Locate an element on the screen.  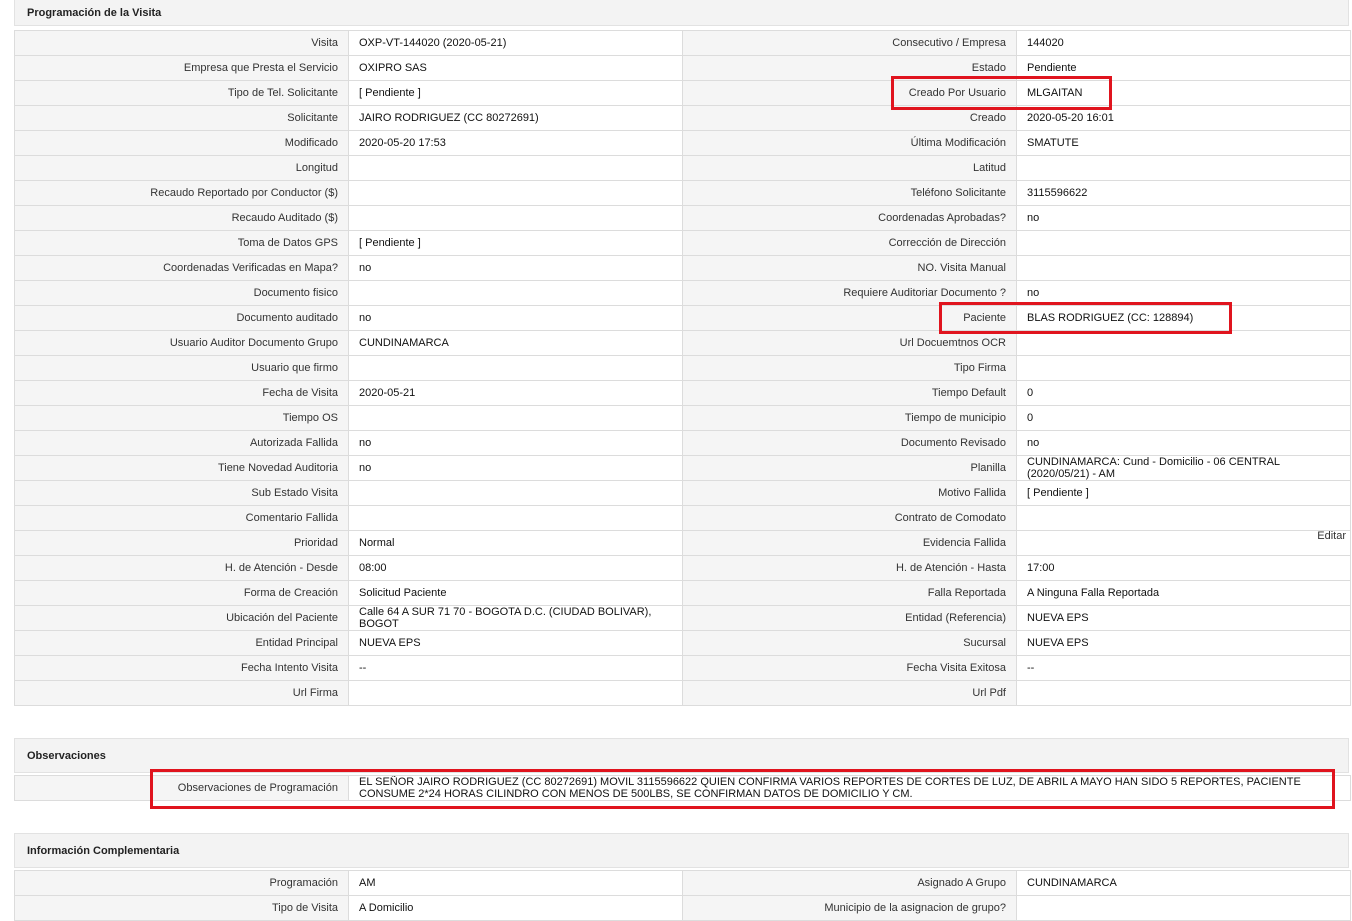
editar-link: Editar is located at coordinates (1331, 537).